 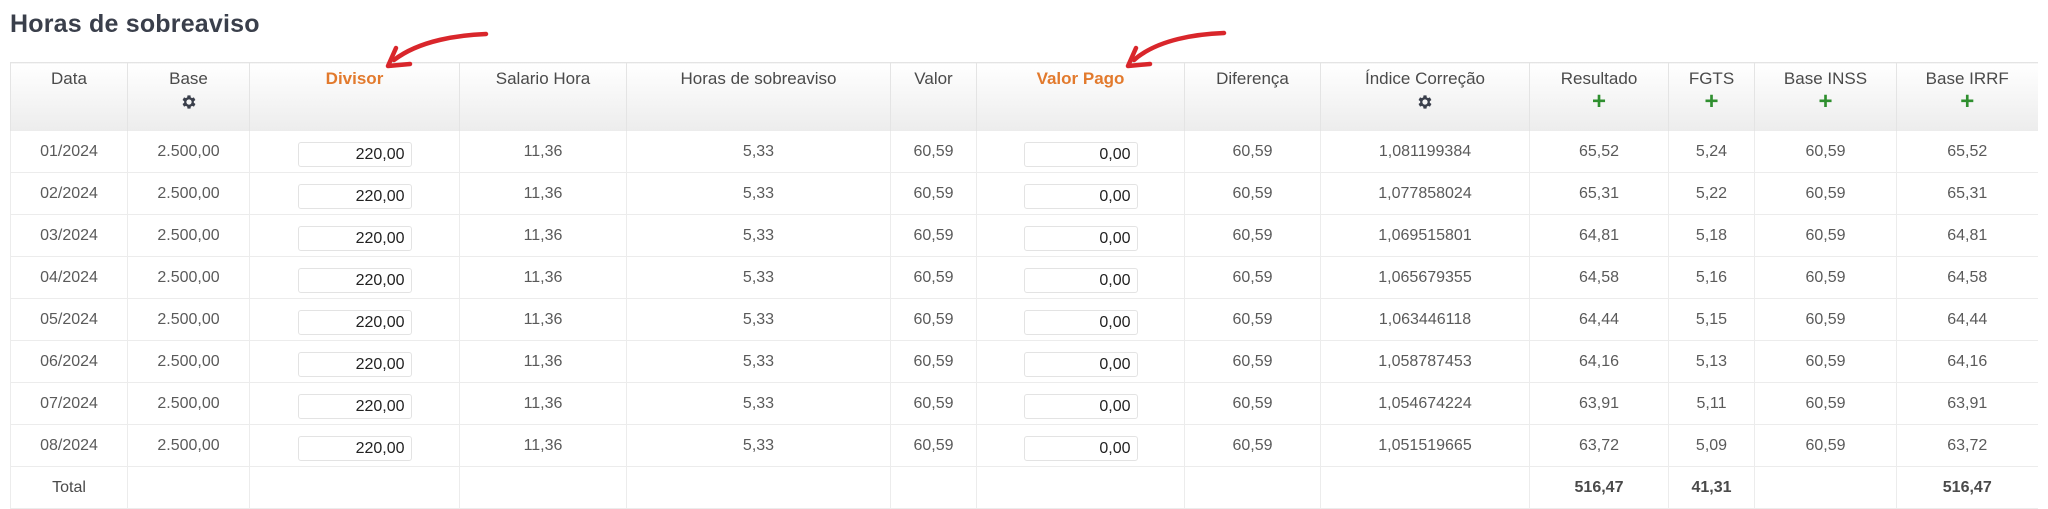 I want to click on total-cell-salario-hora, so click(x=543, y=487).